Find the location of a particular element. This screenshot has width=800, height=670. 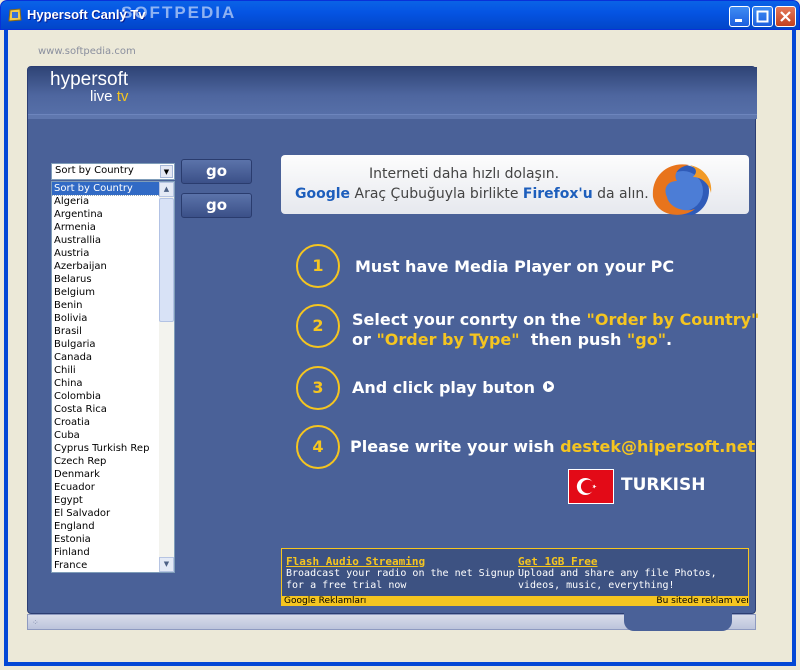

ad-2-title: Get 1GB Free is located at coordinates (557, 561).